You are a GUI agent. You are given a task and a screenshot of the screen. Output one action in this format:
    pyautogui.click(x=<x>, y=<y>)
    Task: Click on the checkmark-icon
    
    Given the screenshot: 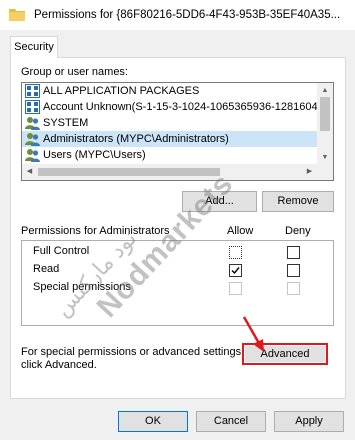 What is the action you would take?
    pyautogui.click(x=235, y=271)
    